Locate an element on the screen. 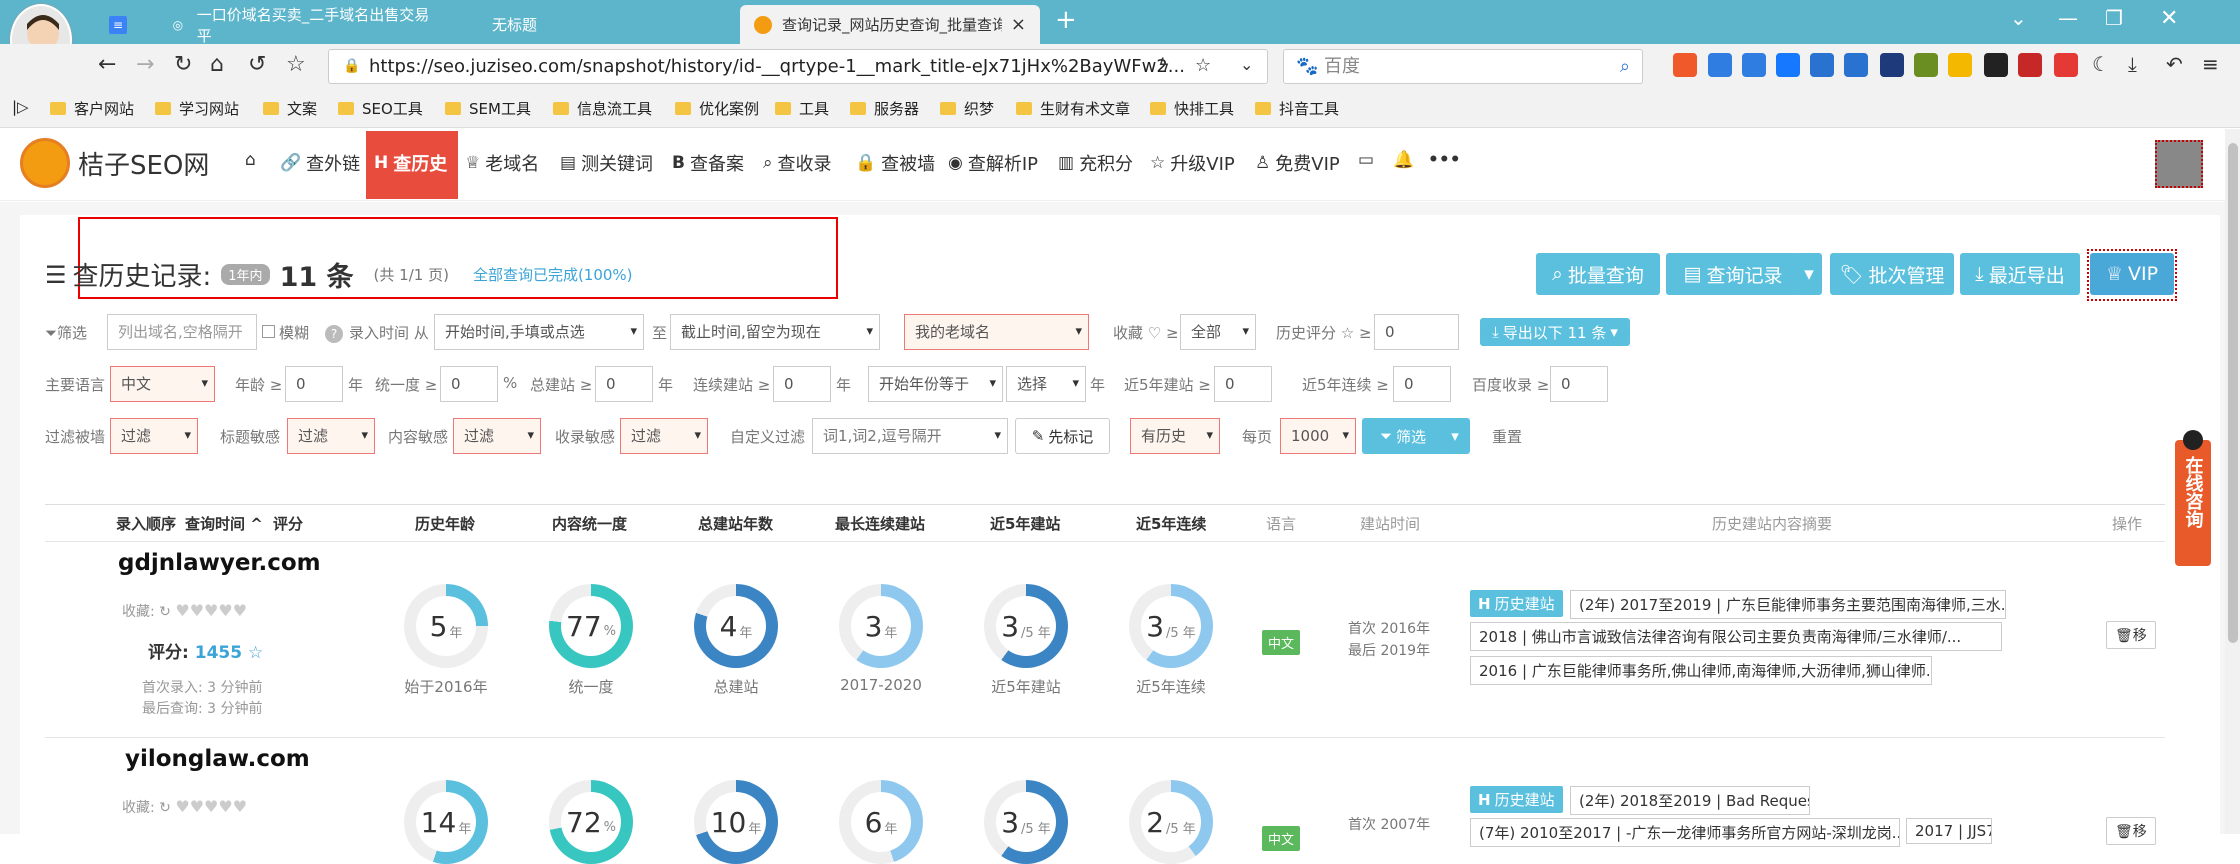 This screenshot has height=864, width=2240. close-tab-icon: × is located at coordinates (1018, 24).